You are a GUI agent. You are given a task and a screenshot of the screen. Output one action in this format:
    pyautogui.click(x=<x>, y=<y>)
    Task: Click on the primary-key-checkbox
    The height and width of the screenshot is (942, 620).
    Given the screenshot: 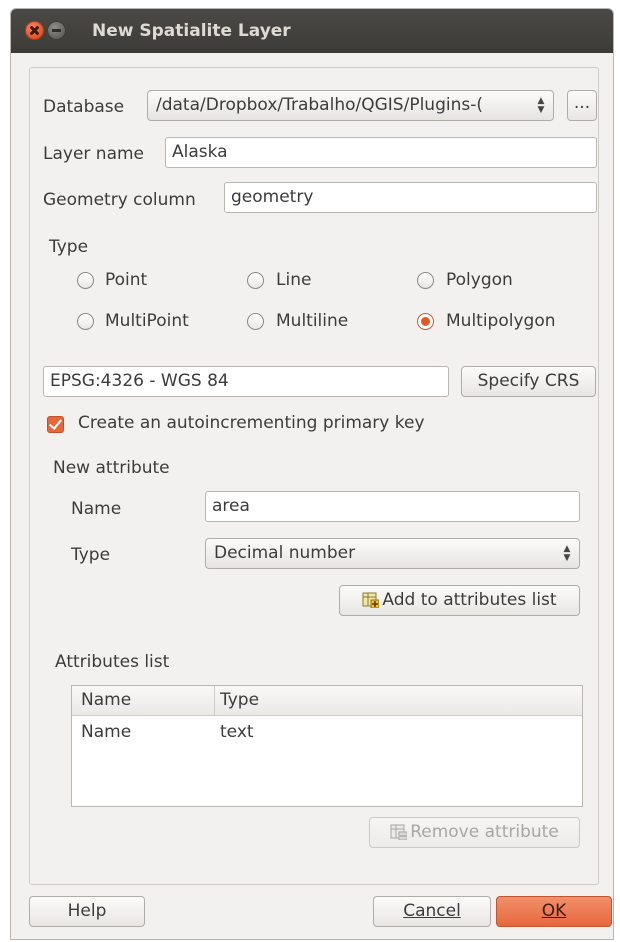 What is the action you would take?
    pyautogui.click(x=55, y=424)
    